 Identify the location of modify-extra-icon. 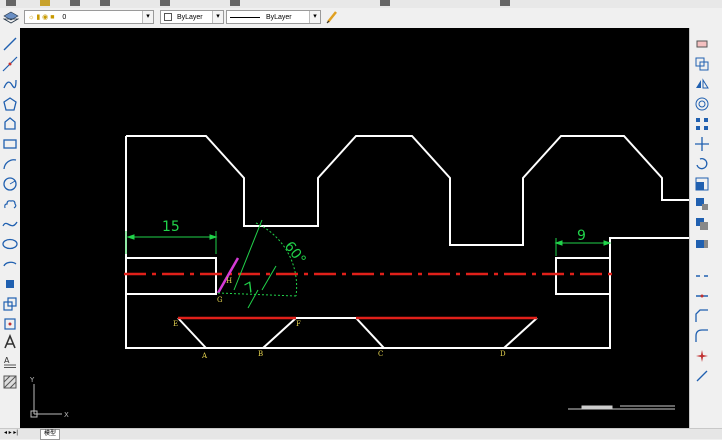
(702, 376).